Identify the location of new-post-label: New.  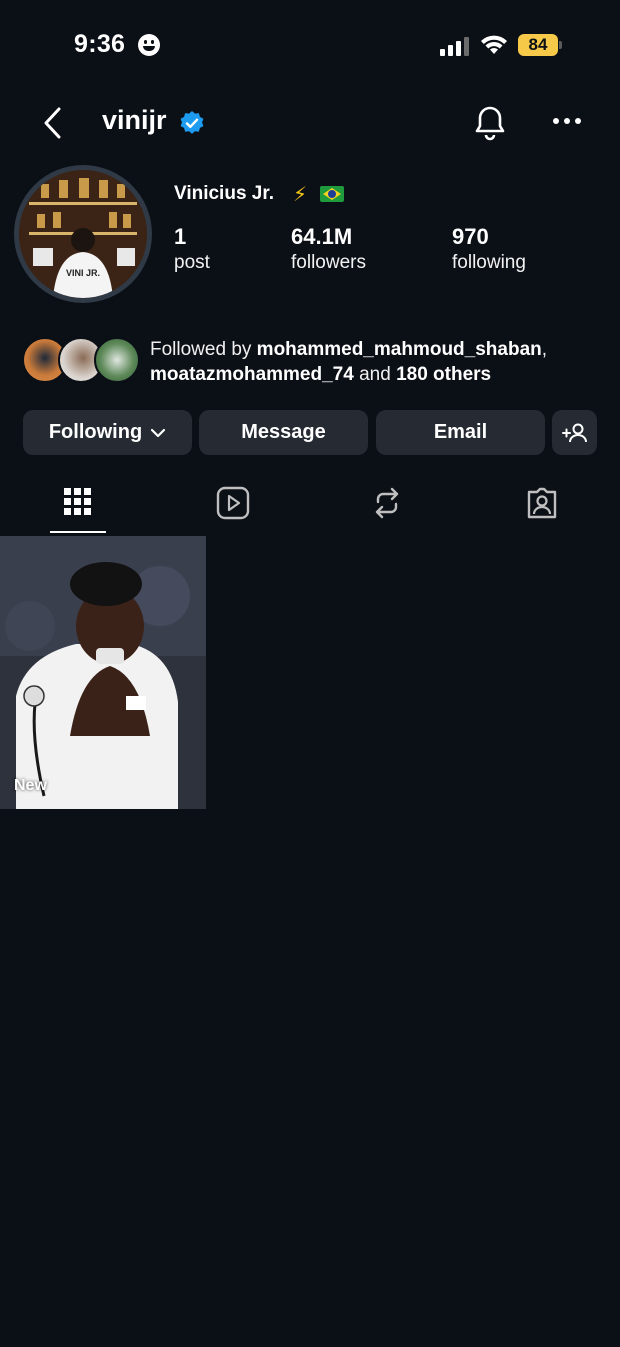
(30, 785).